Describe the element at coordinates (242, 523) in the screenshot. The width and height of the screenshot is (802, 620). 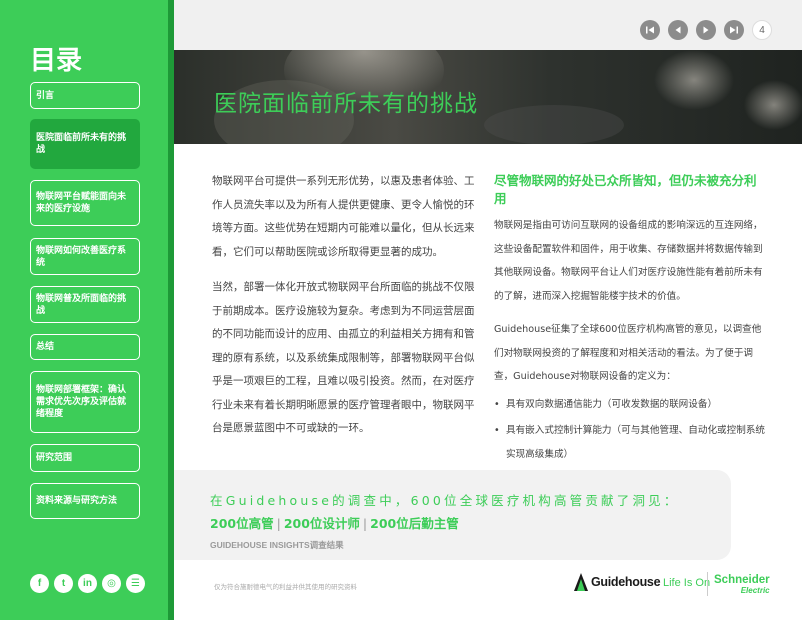
I see `stat-executives: 200位高管` at that location.